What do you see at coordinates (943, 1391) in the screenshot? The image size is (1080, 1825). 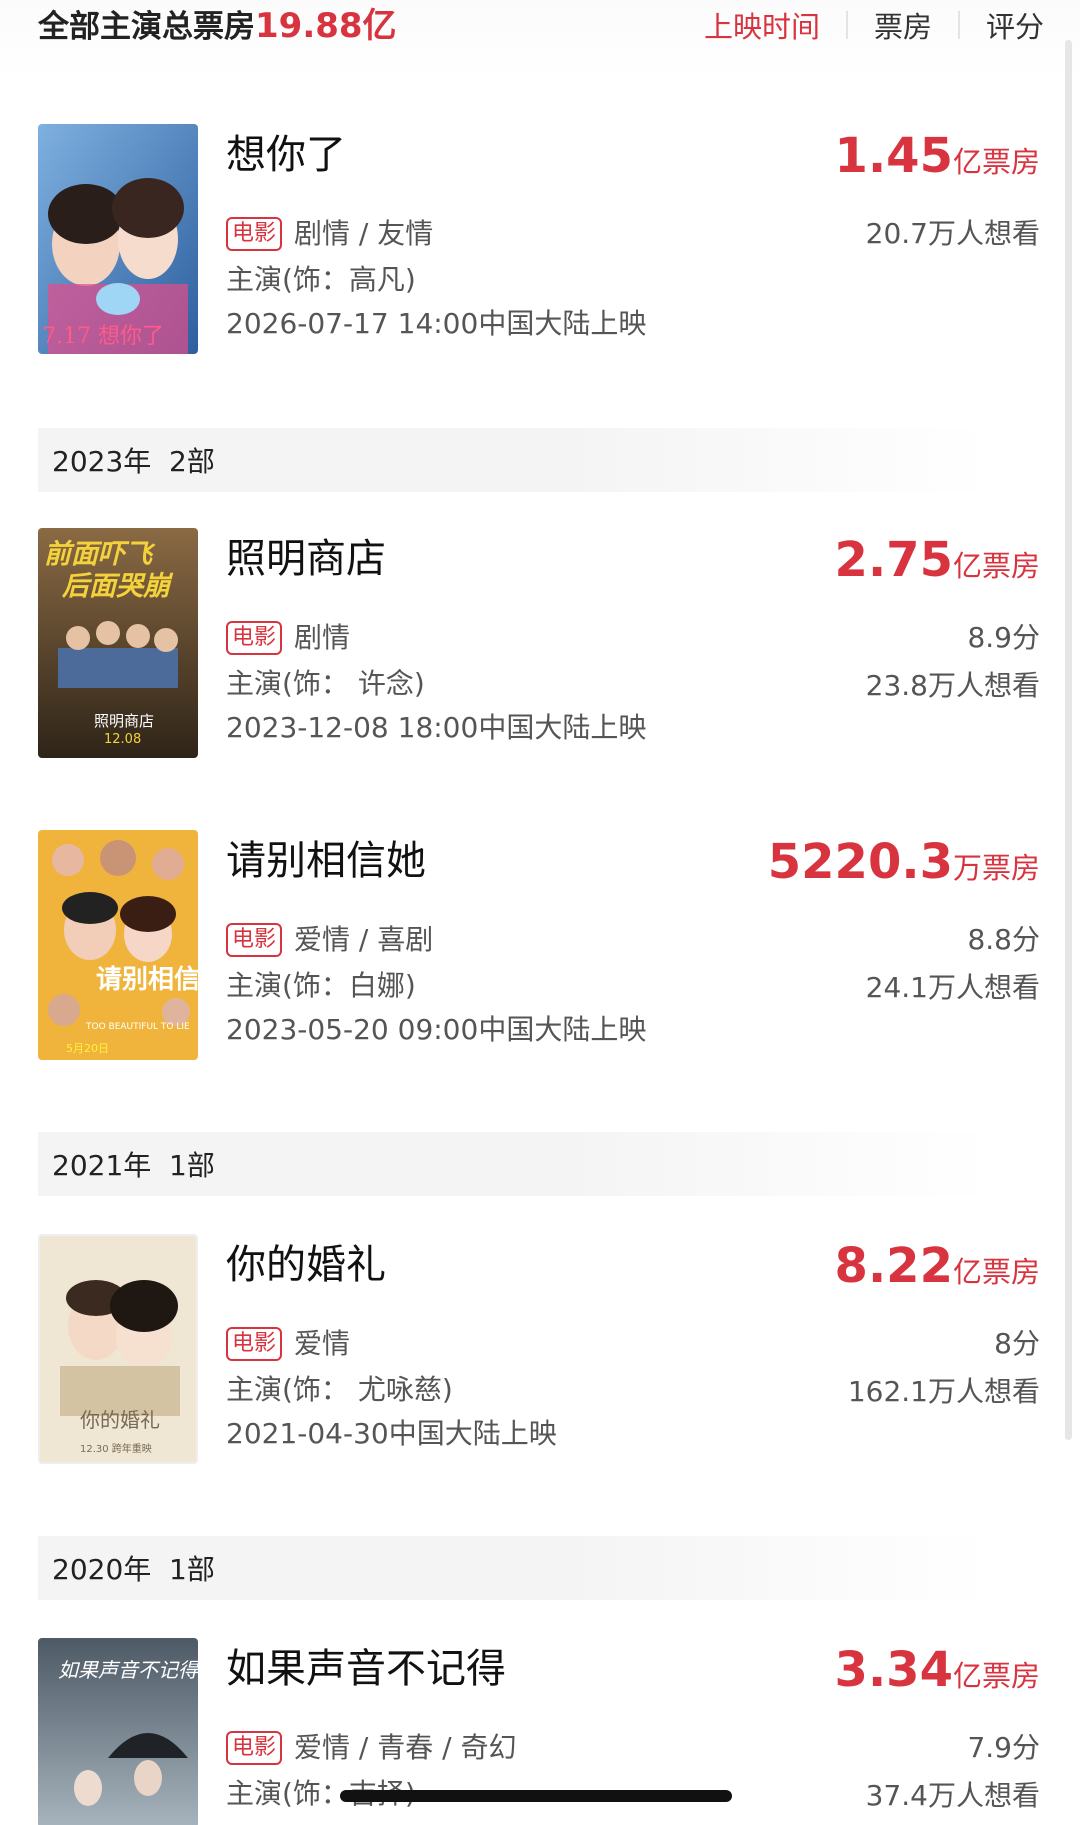 I see `movie-want-count: 162.1万人想看` at bounding box center [943, 1391].